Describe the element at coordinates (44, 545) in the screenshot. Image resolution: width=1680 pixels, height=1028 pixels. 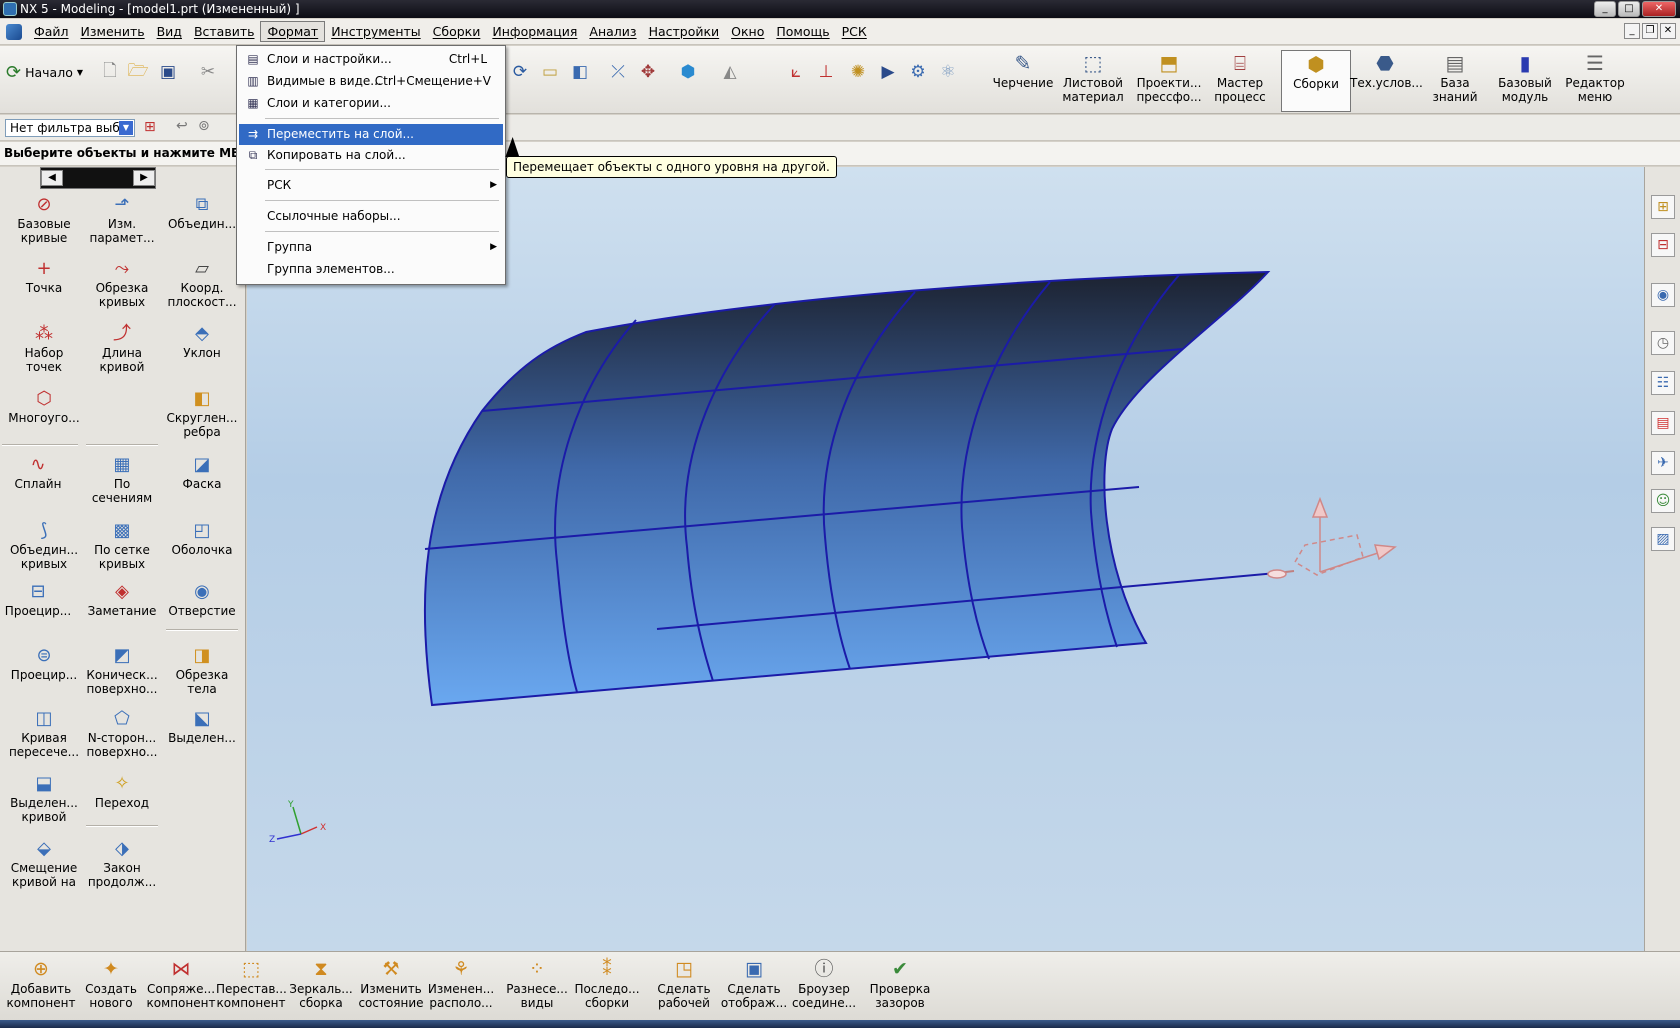
I see `join-curves-button: ⟆ Объедин... кривых` at that location.